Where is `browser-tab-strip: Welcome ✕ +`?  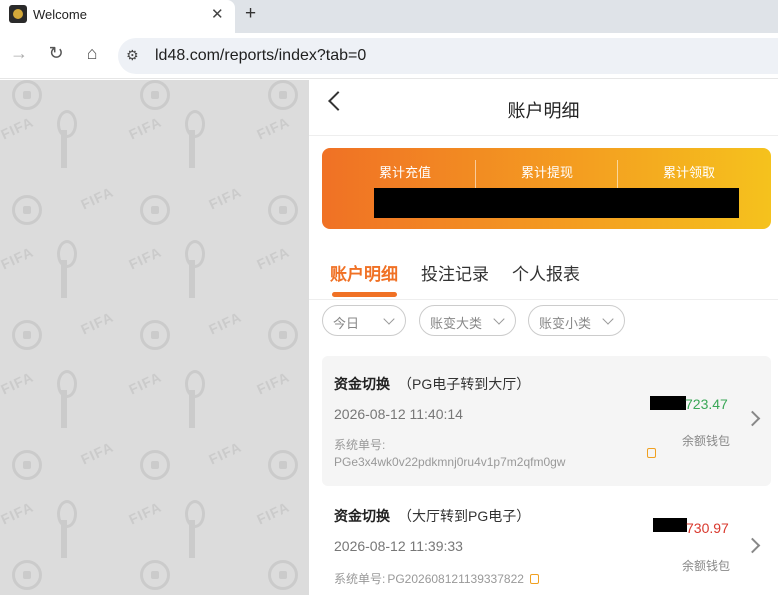
browser-tab-strip: Welcome ✕ + is located at coordinates (389, 16).